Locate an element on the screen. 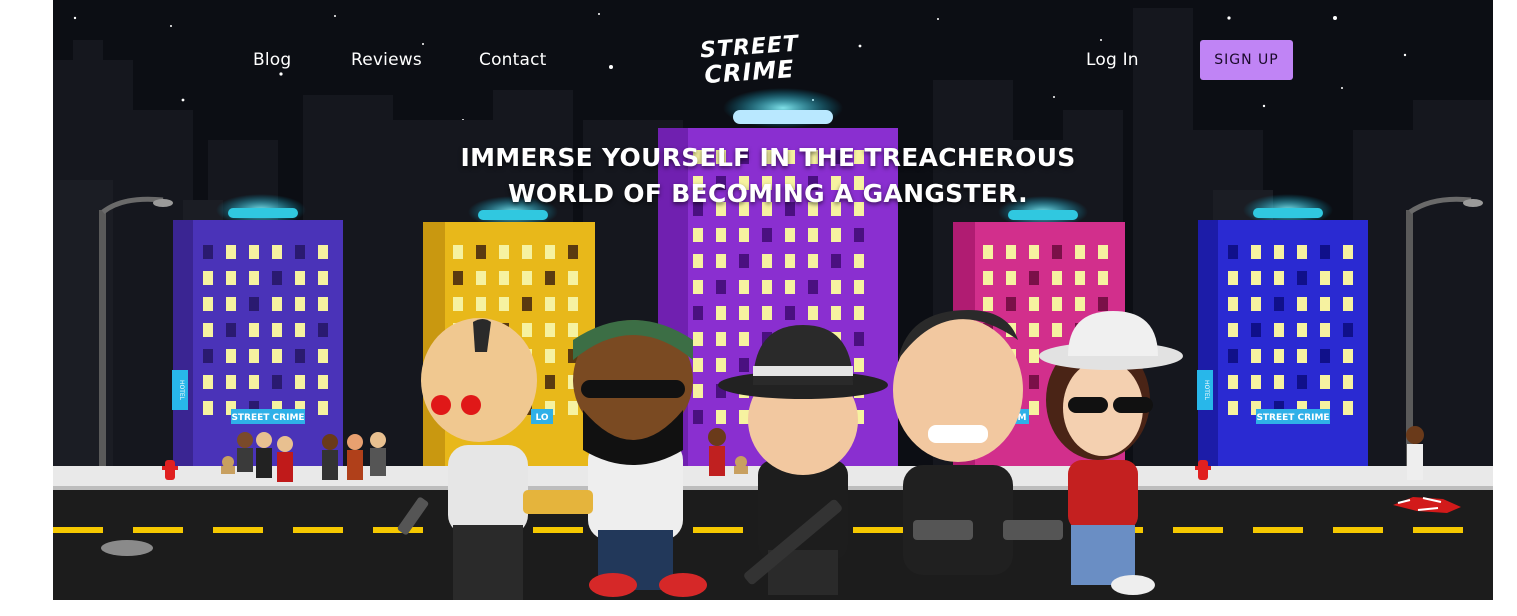  svg-text: LO is located at coordinates (541, 418).